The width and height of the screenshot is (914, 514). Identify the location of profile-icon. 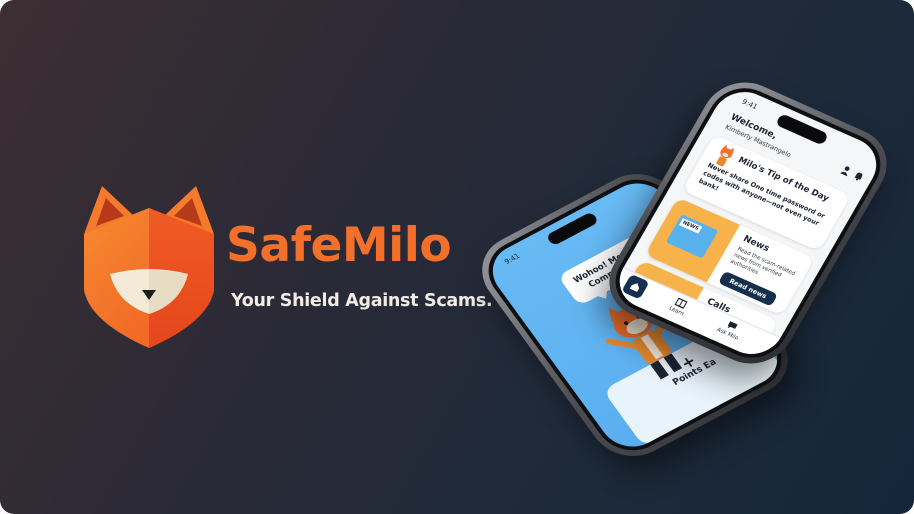
(846, 170).